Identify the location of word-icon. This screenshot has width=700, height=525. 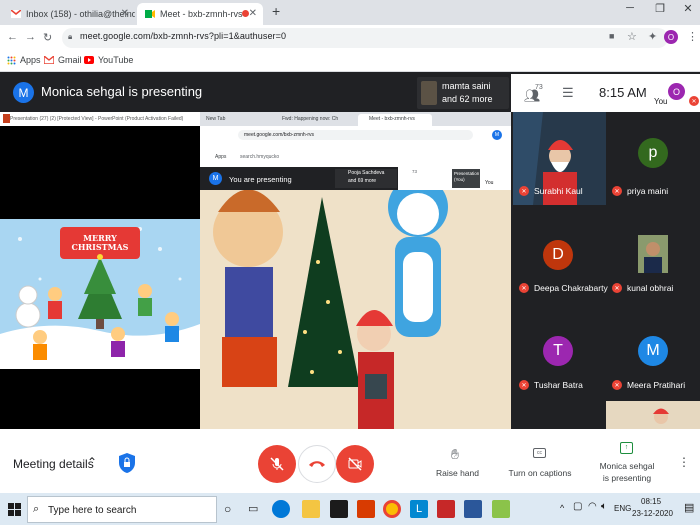
(473, 509).